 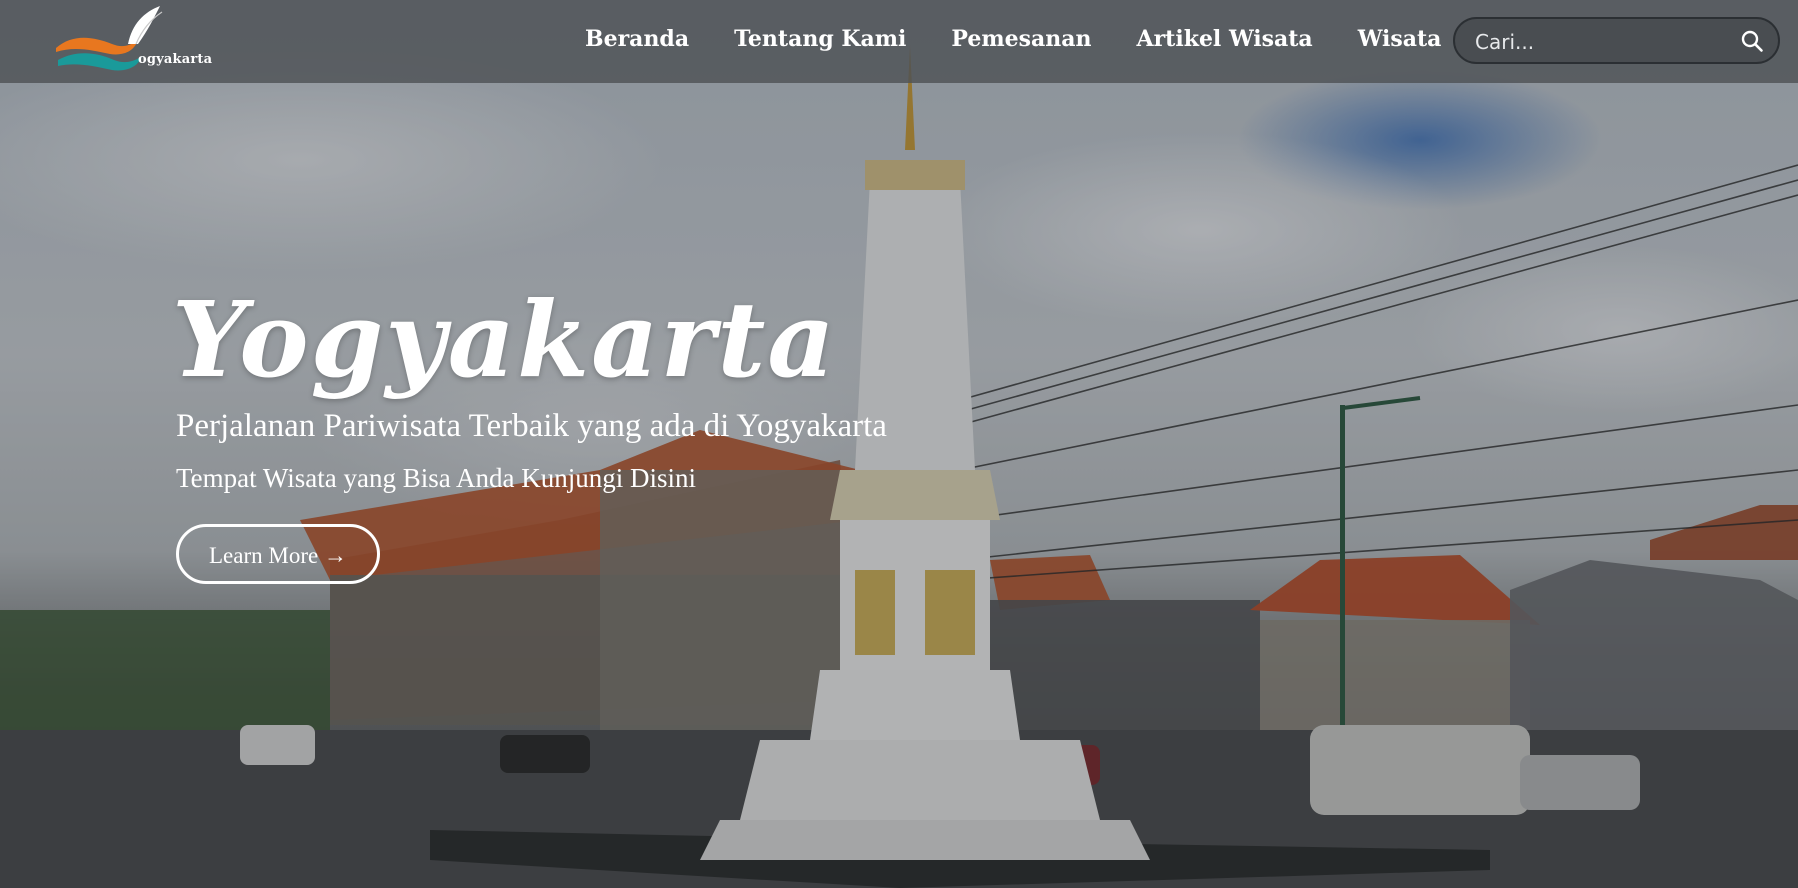 I want to click on site-logo: ogyakarta, so click(x=132, y=40).